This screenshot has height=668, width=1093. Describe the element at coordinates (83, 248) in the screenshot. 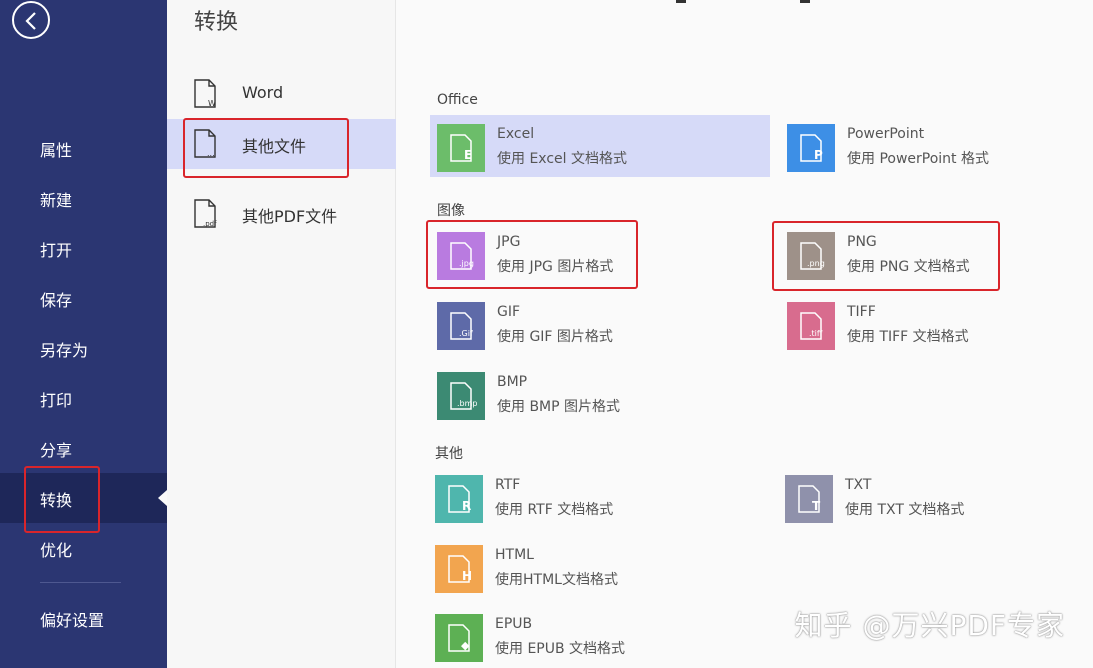

I see `sidebar-item-open: 打开` at that location.